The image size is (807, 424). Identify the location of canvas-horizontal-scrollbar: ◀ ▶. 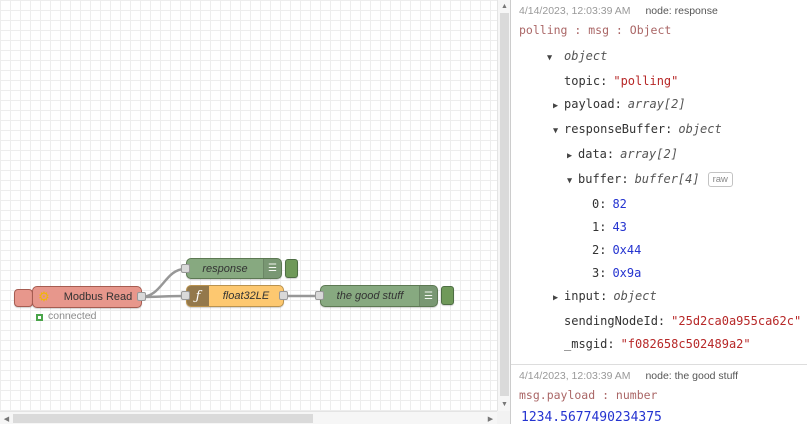
(248, 417).